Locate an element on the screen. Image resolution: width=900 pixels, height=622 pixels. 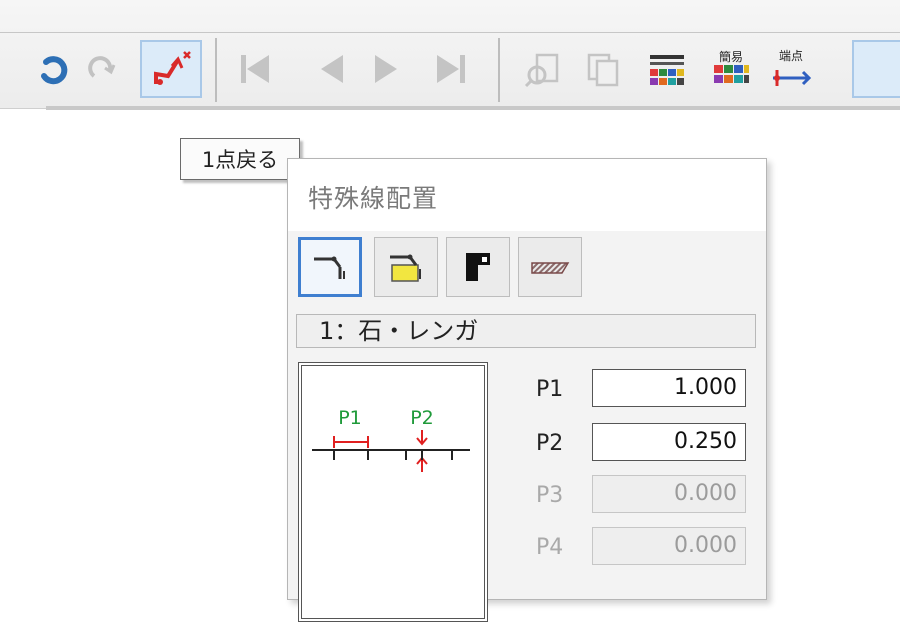
undo-point-button is located at coordinates (171, 69).